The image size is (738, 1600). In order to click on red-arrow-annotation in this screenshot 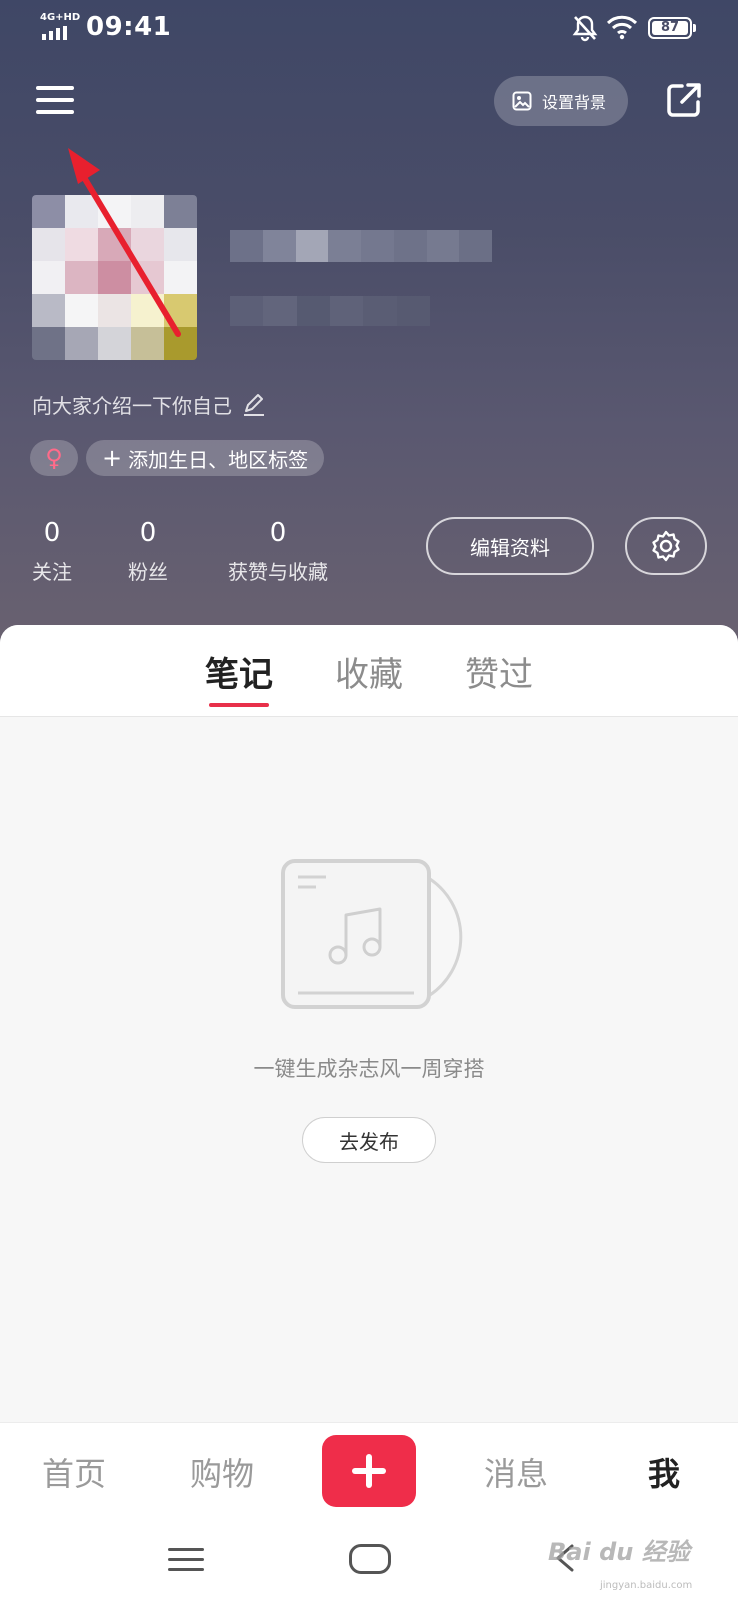, I will do `click(124, 242)`.